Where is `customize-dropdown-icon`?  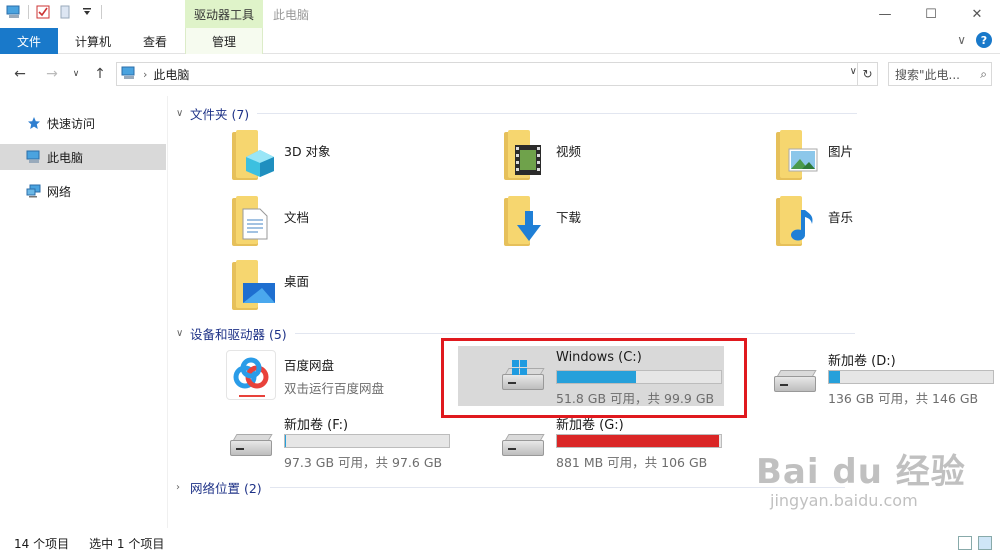
customize-dropdown-icon is located at coordinates (87, 12).